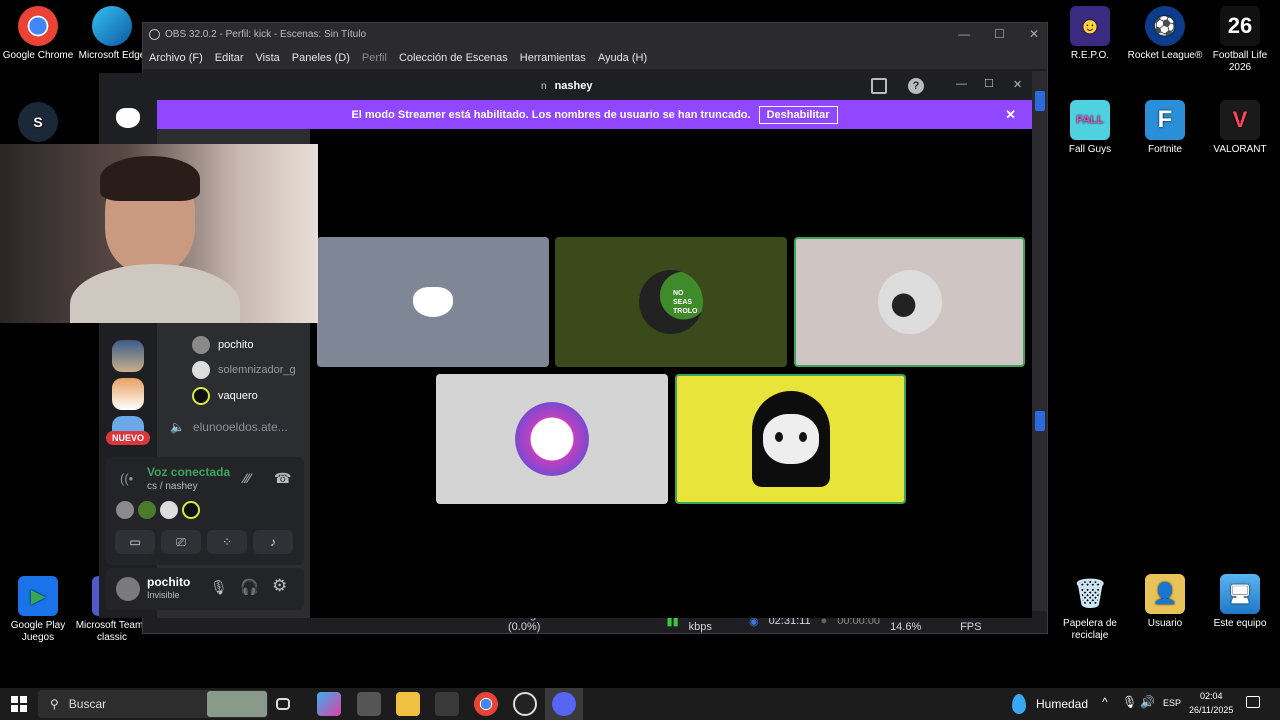 This screenshot has height=720, width=1280. I want to click on volume-icon: 🔊, so click(1147, 702).